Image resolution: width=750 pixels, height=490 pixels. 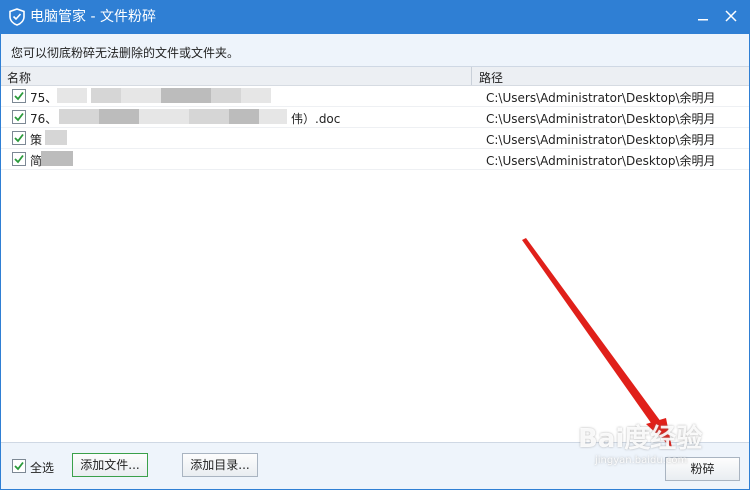 I want to click on list-header: 名称 路径, so click(x=375, y=76).